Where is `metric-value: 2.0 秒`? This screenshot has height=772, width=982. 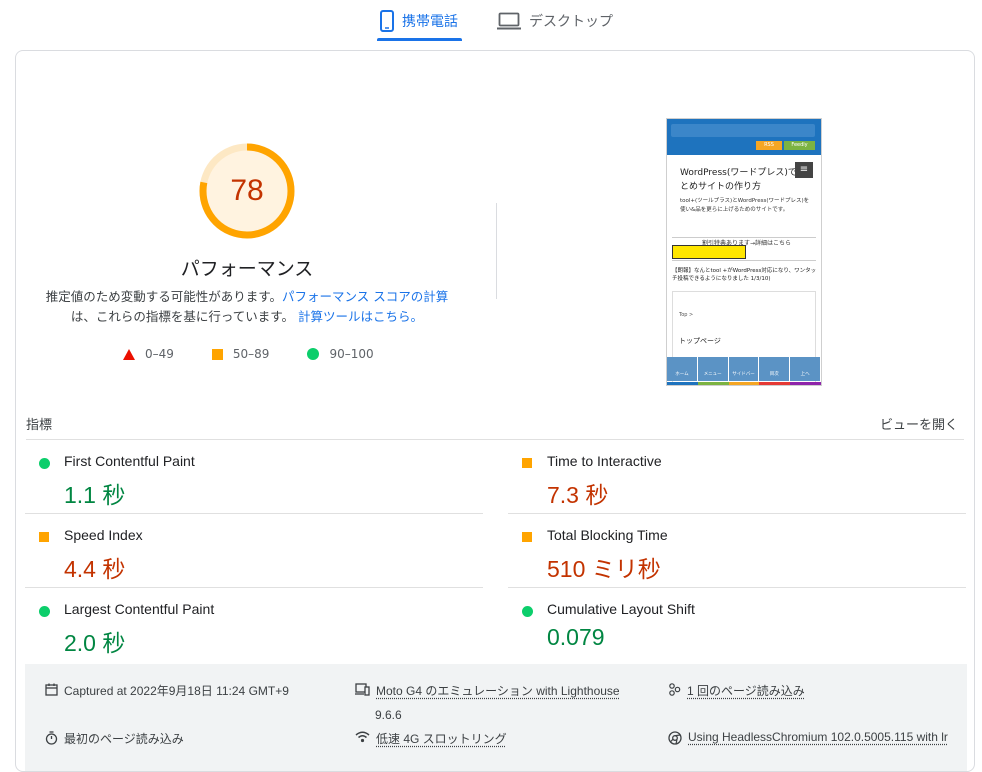 metric-value: 2.0 秒 is located at coordinates (95, 643).